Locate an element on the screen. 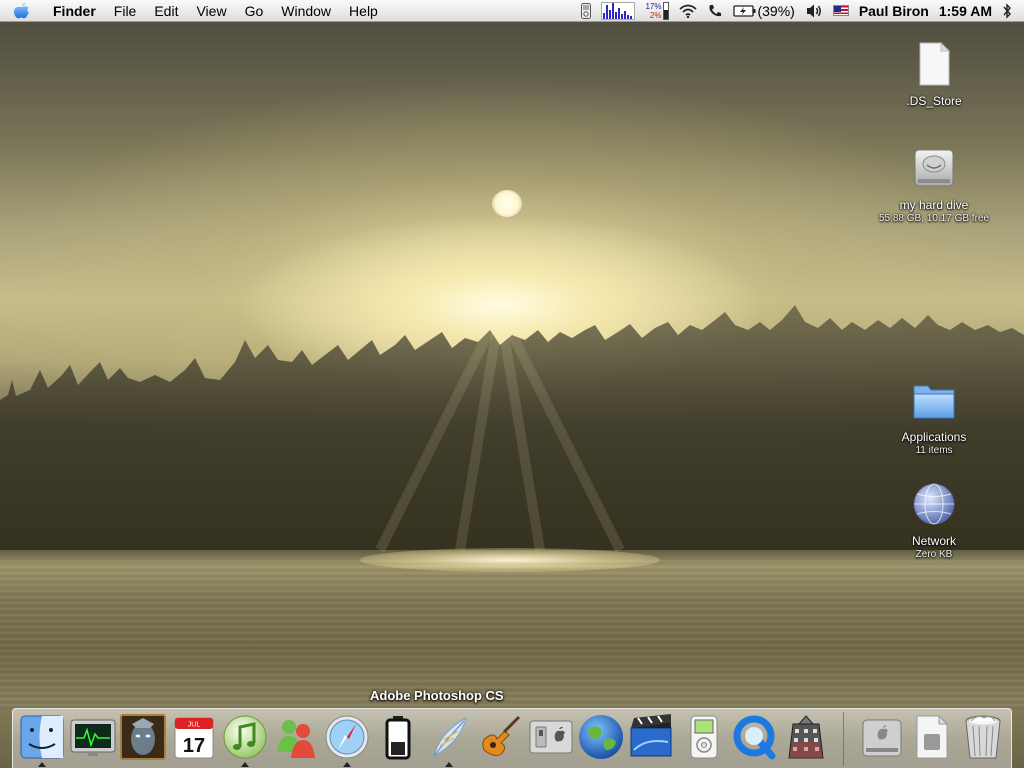  desktop-item-hard-drive: my hard dive 55.88 GB, 10.17 GB free is located at coordinates (934, 185).